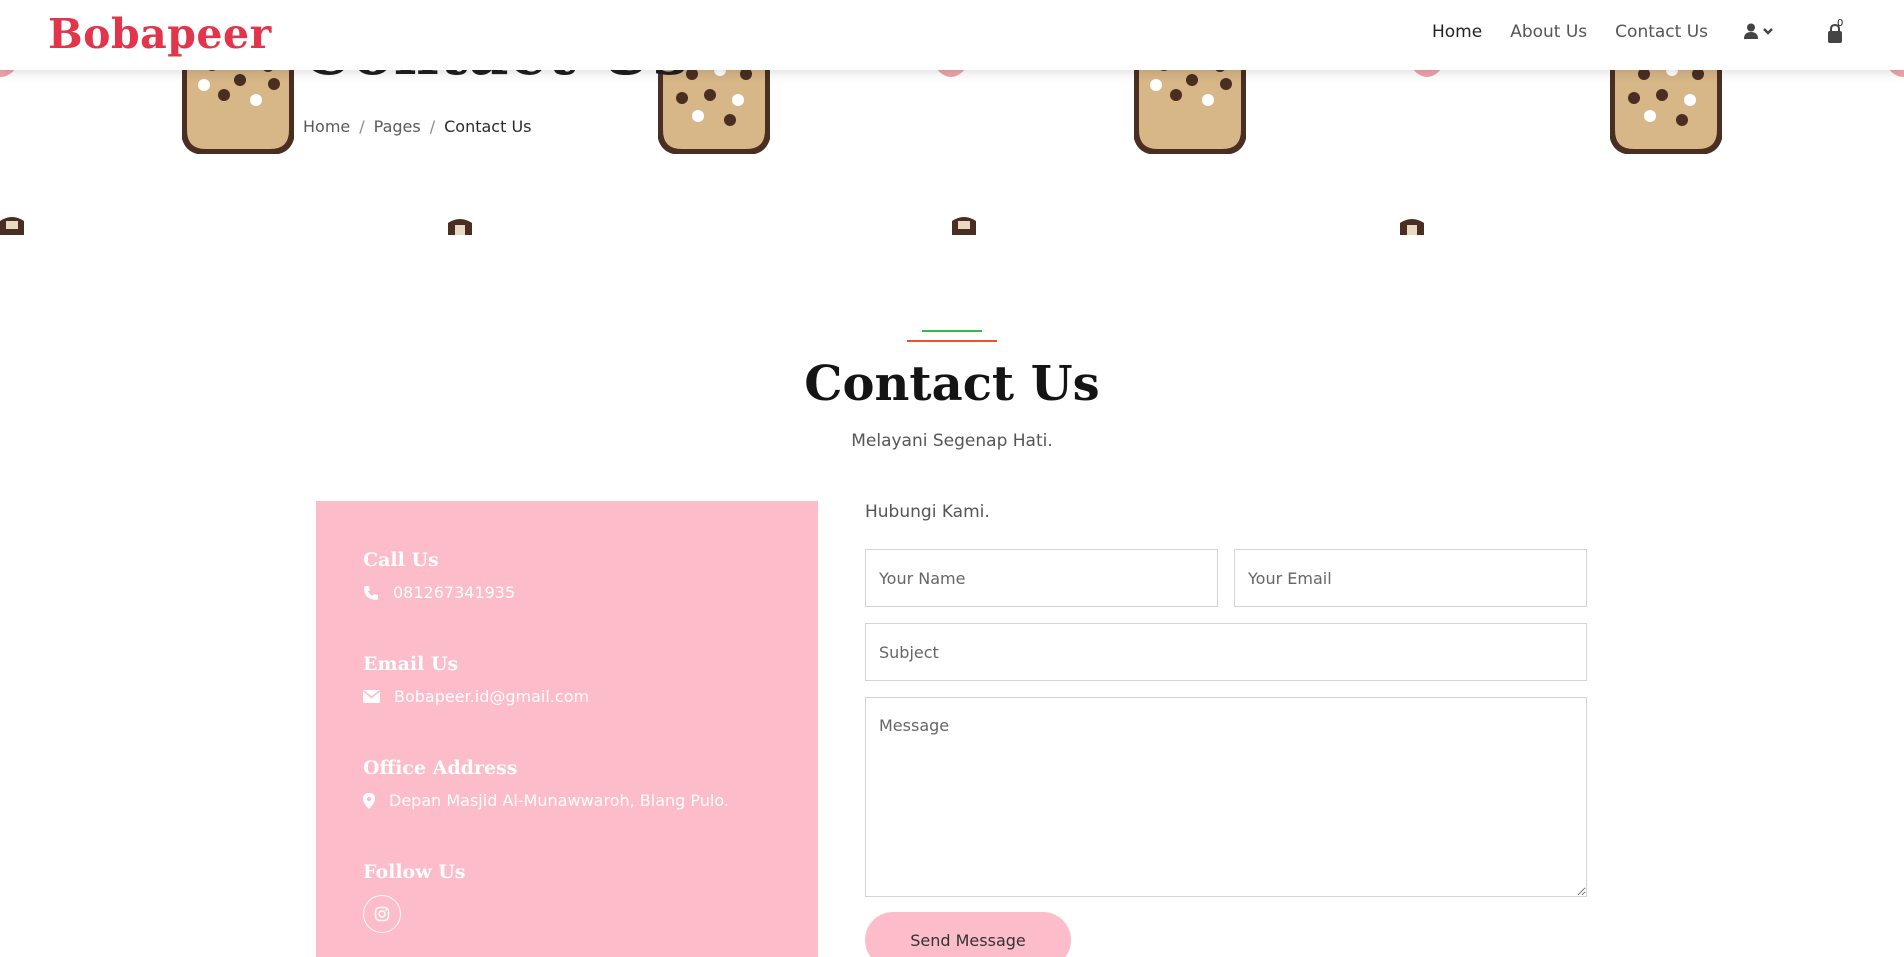 The height and width of the screenshot is (957, 1904). I want to click on address-row: Depan Masjid Al-Munawwaroh, Blang Pulo., so click(546, 800).